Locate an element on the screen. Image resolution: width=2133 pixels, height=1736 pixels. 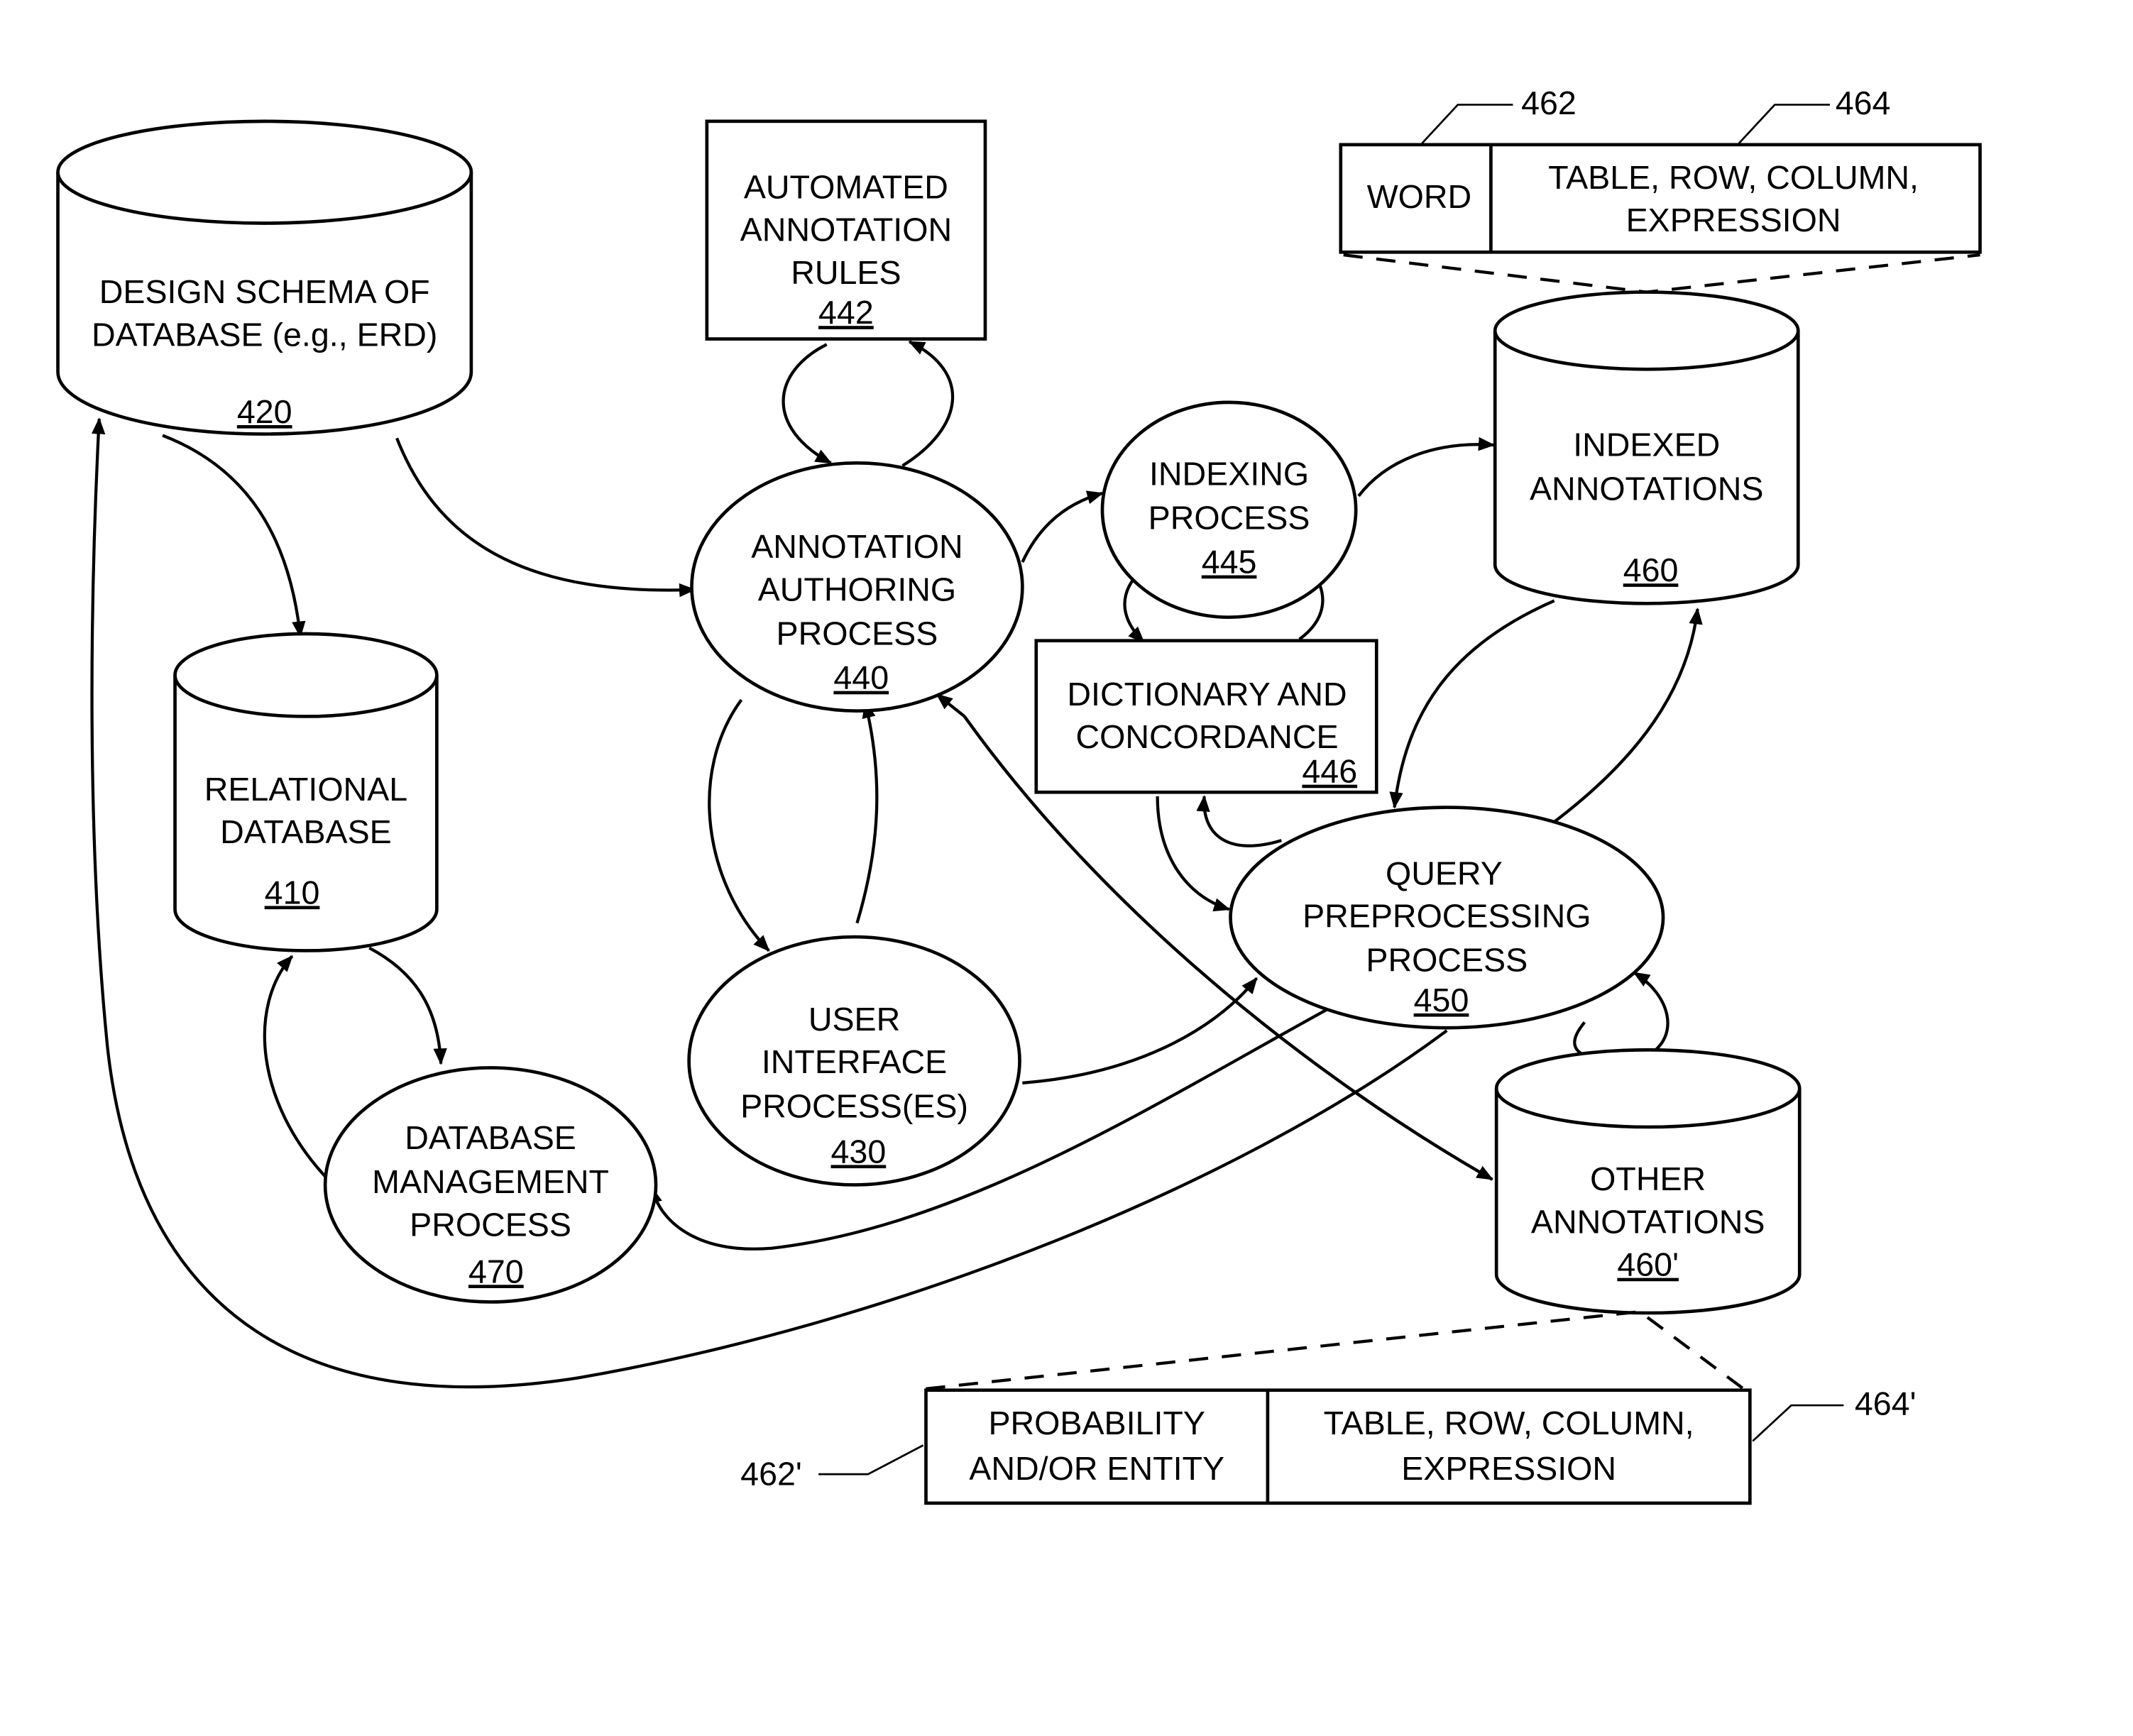
node-ref-number: 446 is located at coordinates (1329, 771).